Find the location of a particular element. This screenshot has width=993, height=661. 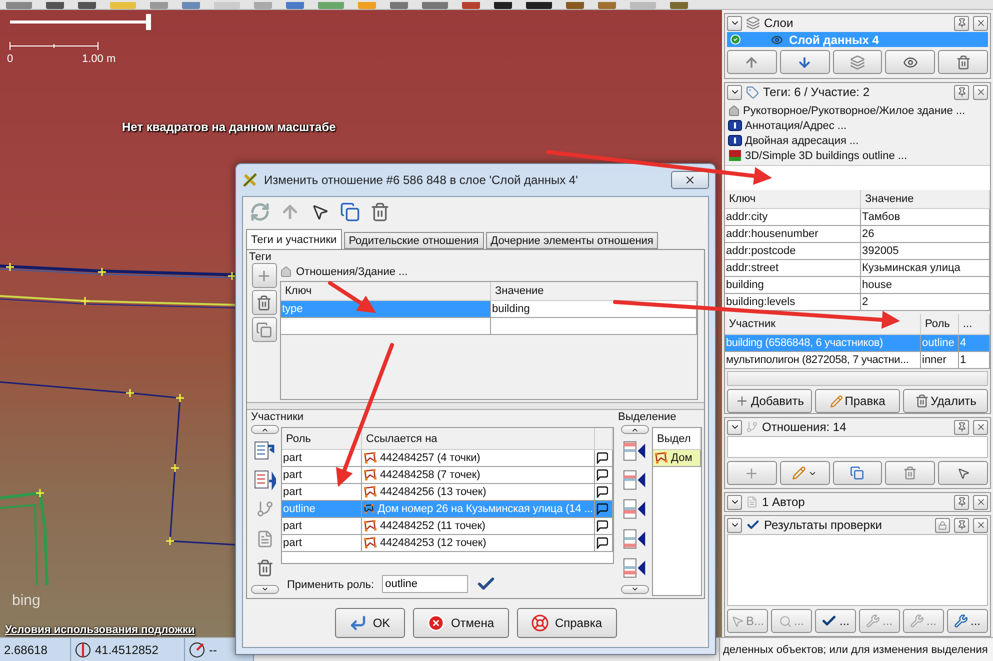

heading-value: -- is located at coordinates (213, 649).